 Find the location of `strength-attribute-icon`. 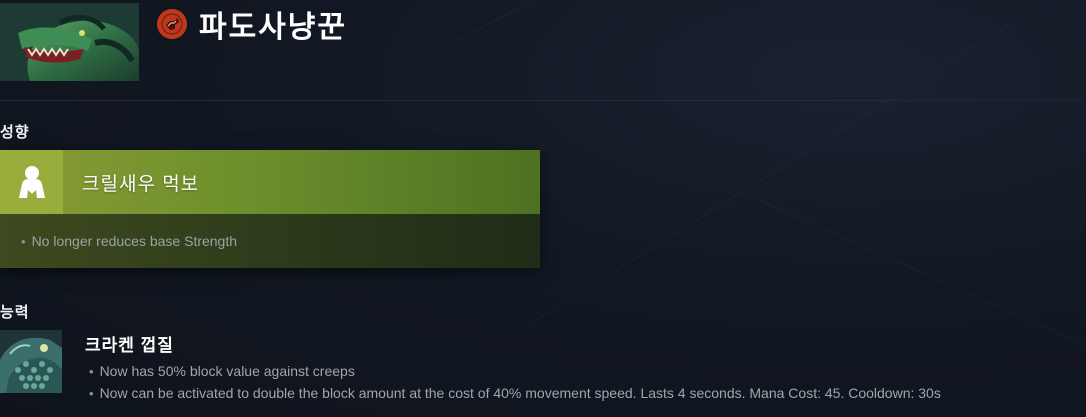

strength-attribute-icon is located at coordinates (172, 24).